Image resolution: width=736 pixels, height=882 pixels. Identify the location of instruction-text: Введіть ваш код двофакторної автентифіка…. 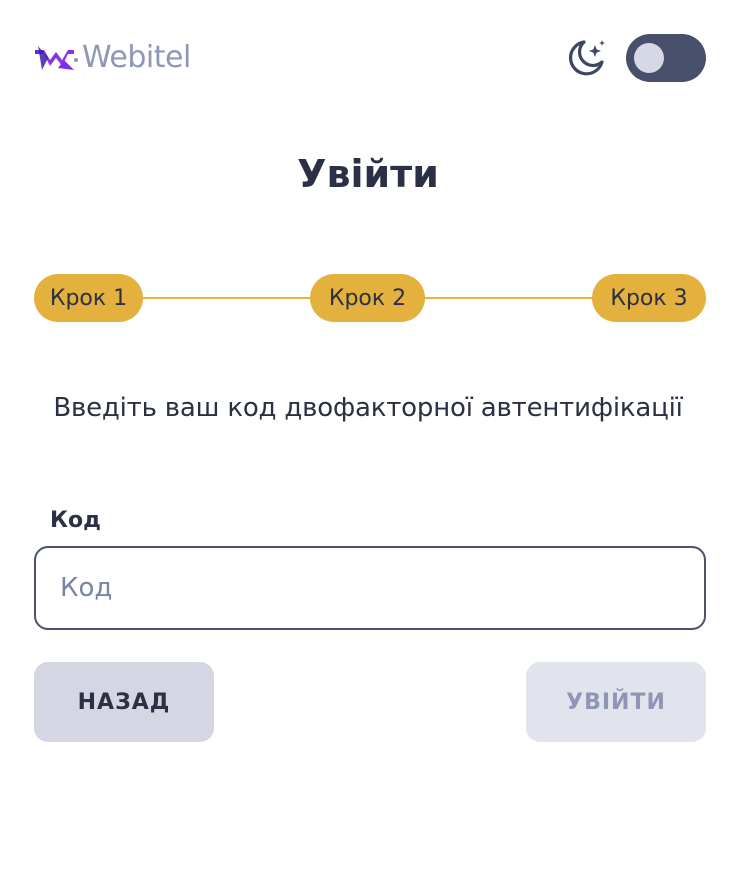
(368, 408).